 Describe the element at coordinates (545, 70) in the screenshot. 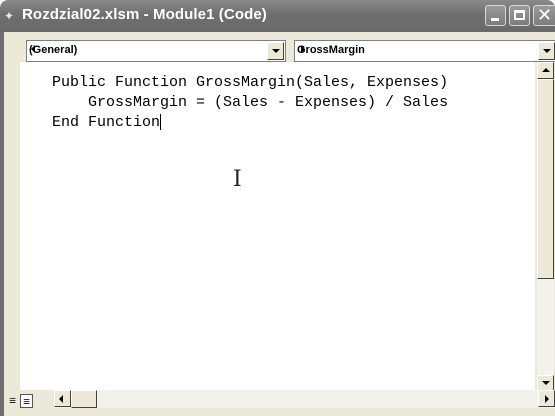

I see `scroll-up-button` at that location.